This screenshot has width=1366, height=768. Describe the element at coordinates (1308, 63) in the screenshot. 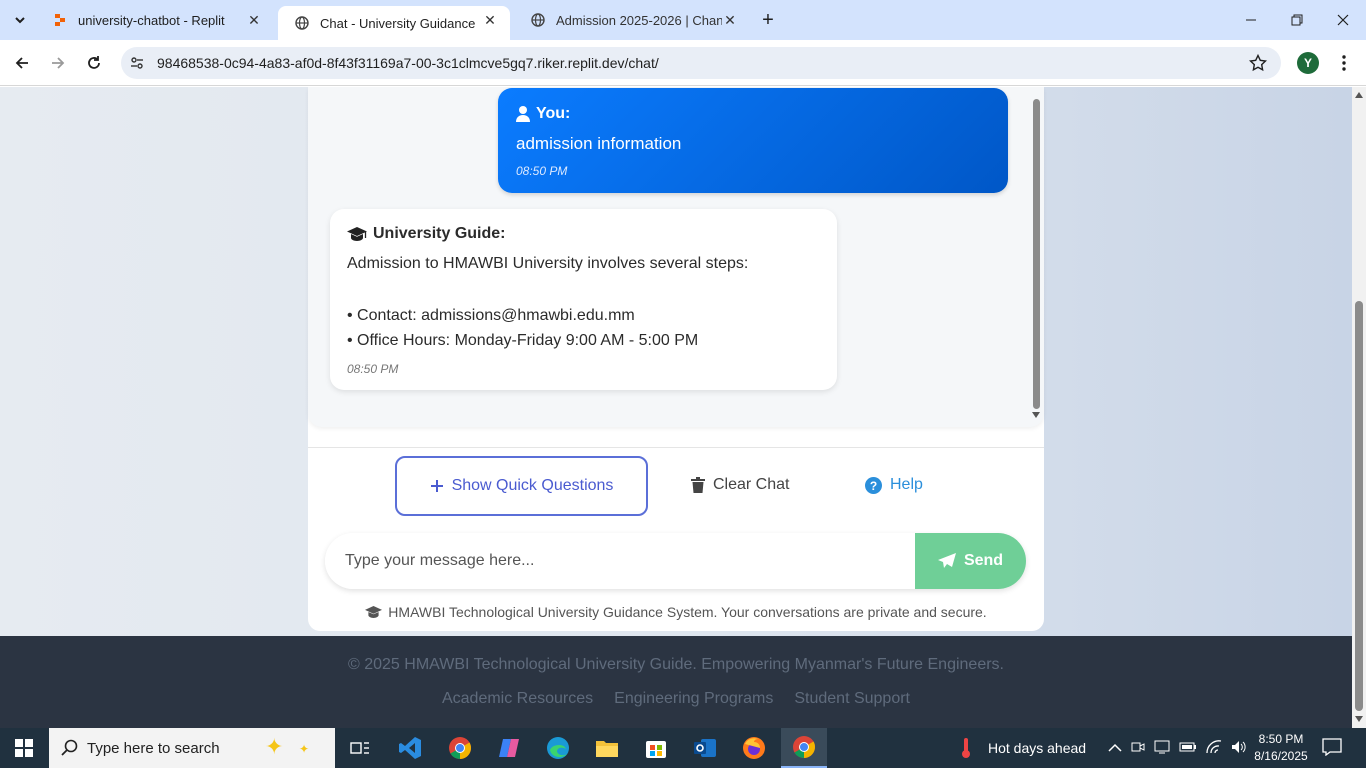

I see `profile-avatar: Y` at that location.